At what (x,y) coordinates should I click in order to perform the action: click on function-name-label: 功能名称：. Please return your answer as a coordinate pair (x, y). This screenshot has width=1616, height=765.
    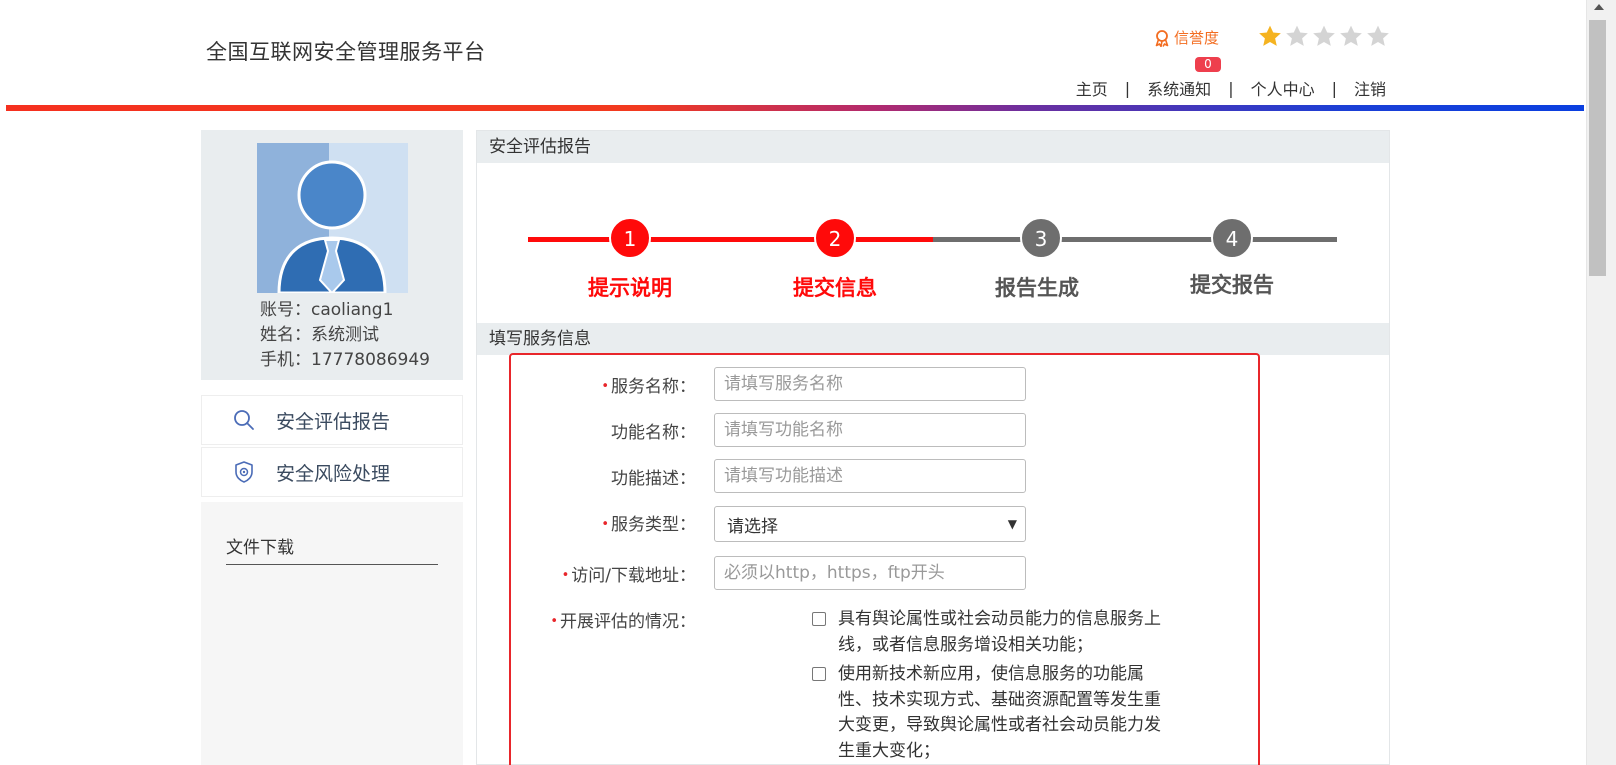
    Looking at the image, I should click on (653, 433).